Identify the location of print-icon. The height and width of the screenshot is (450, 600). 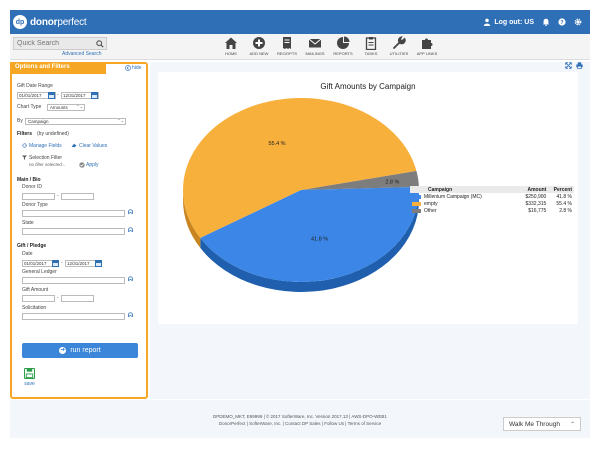
(579, 65).